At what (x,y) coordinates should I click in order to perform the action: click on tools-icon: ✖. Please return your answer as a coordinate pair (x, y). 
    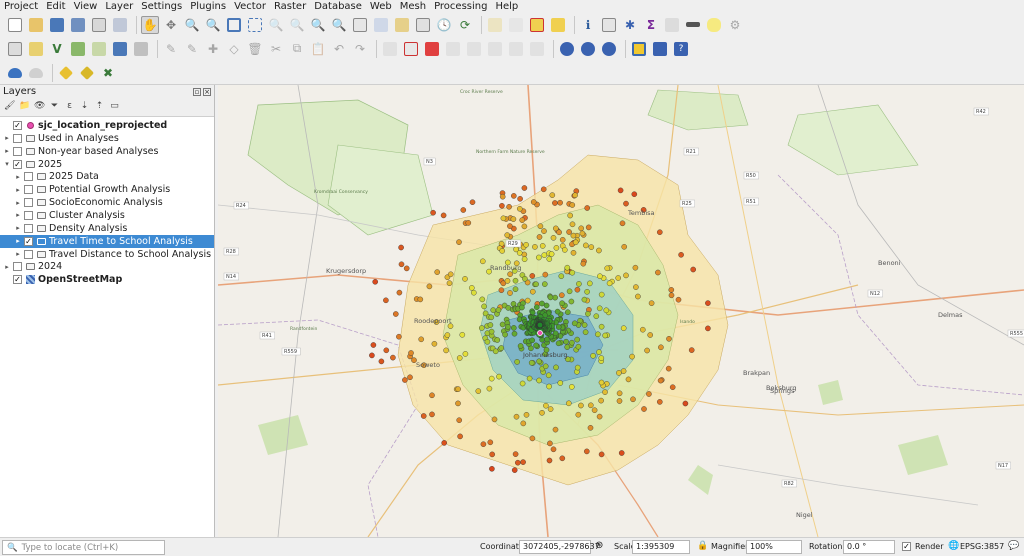
    Looking at the image, I should click on (108, 73).